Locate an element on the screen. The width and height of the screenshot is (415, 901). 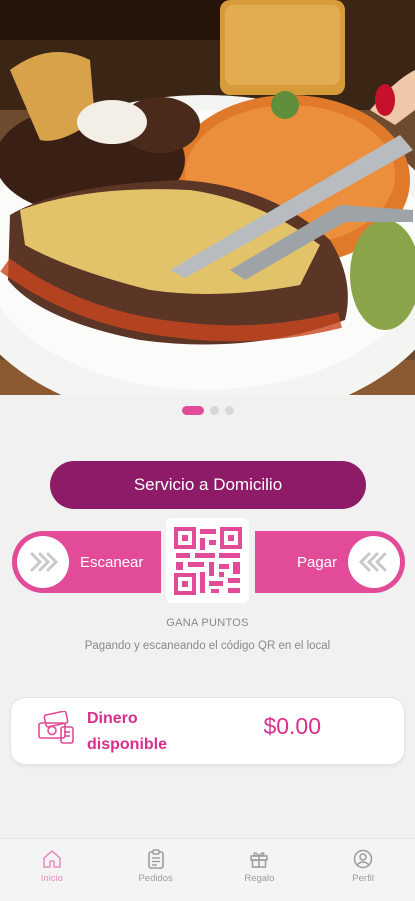
pay-button: Pagar is located at coordinates (330, 562).